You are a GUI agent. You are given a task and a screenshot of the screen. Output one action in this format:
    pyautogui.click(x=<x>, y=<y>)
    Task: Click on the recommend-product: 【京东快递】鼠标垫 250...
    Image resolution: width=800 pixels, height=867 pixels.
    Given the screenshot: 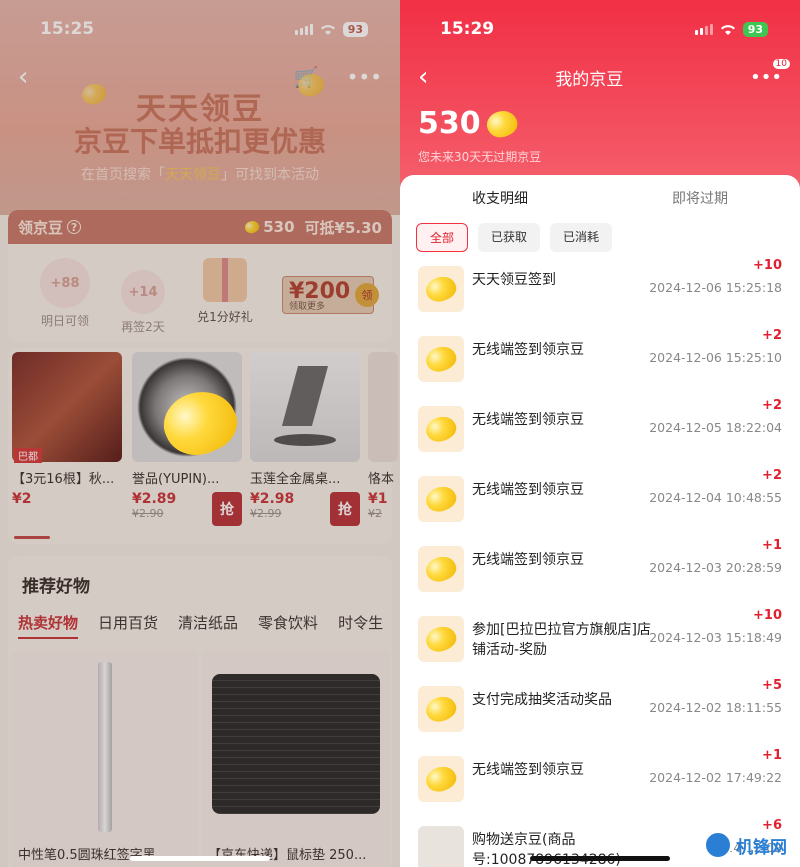 What is the action you would take?
    pyautogui.click(x=296, y=759)
    